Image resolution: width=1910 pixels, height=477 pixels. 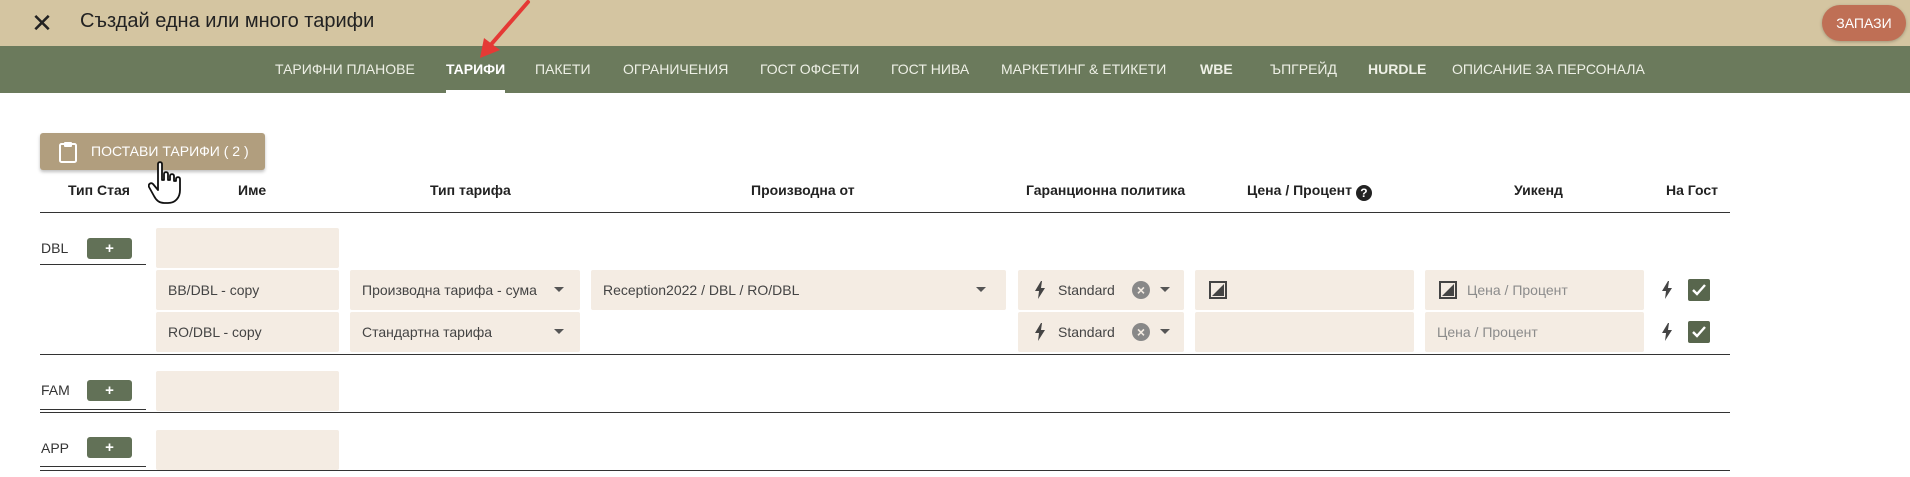 What do you see at coordinates (505, 29) in the screenshot?
I see `annotation-arrow` at bounding box center [505, 29].